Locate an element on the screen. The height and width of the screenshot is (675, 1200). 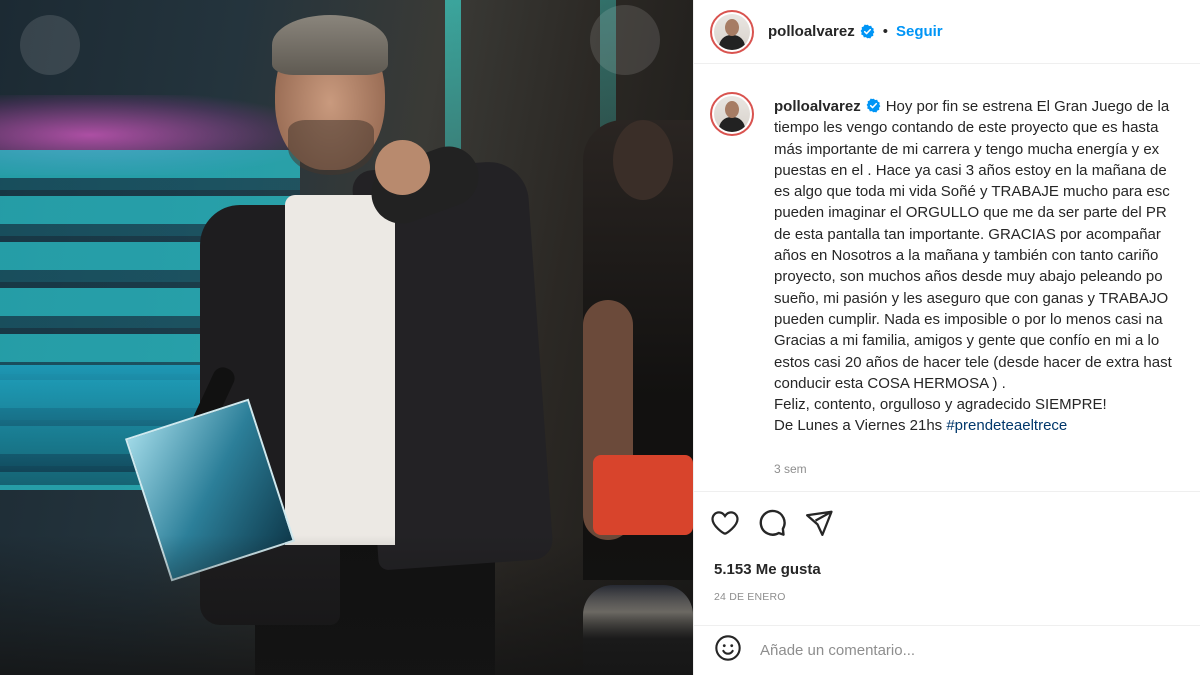
background-person-shorts is located at coordinates (643, 495).